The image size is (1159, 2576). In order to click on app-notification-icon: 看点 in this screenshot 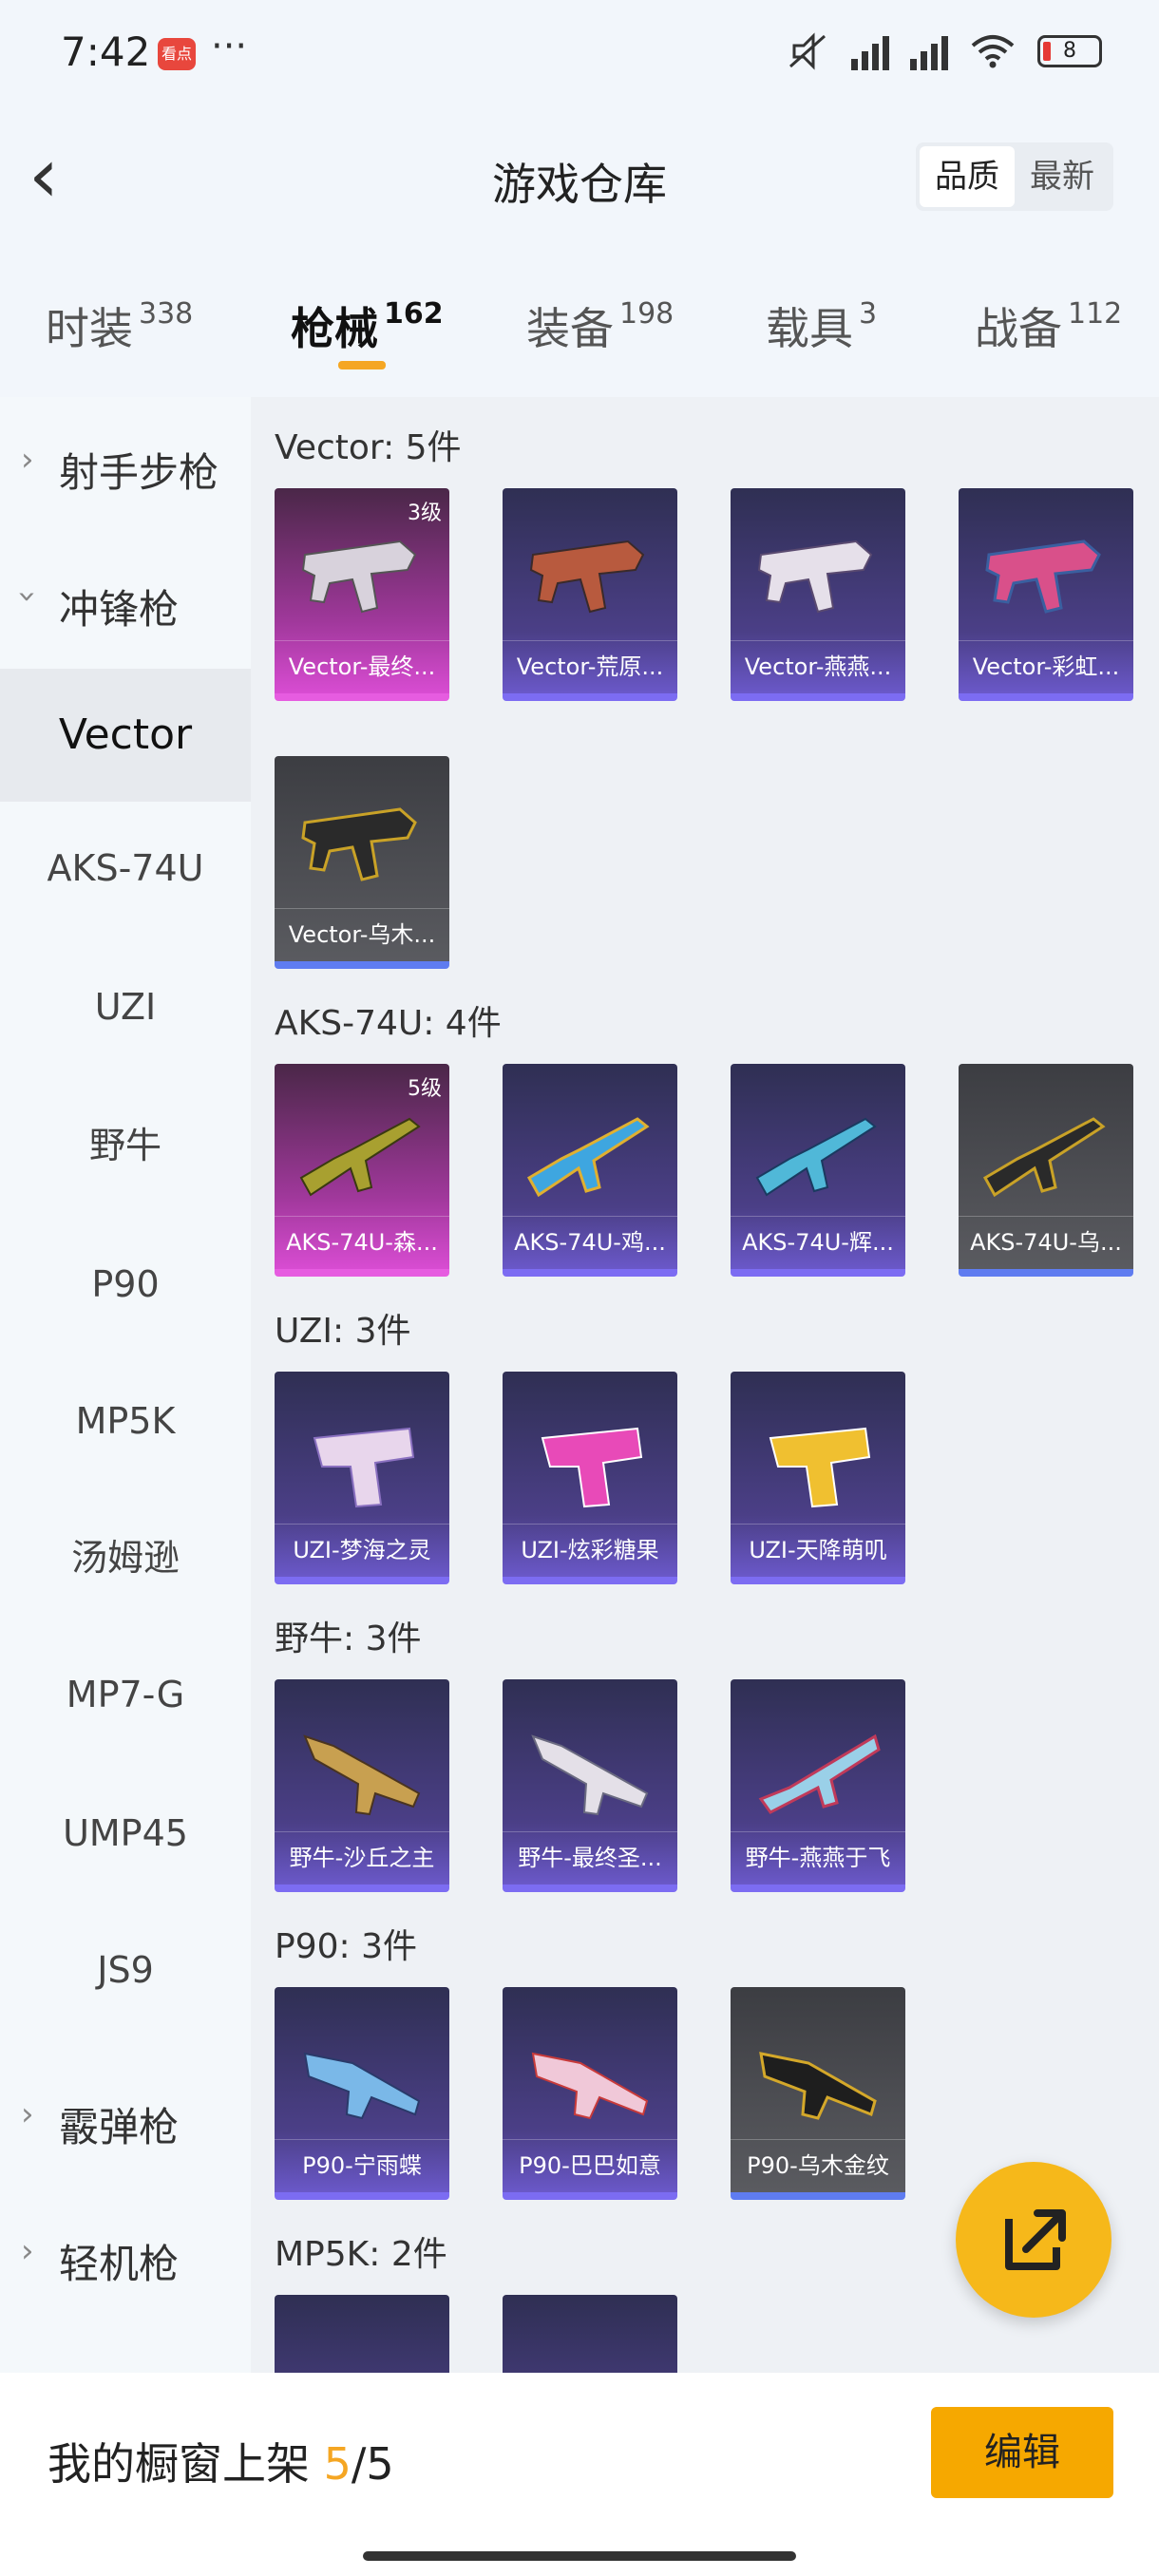, I will do `click(177, 54)`.